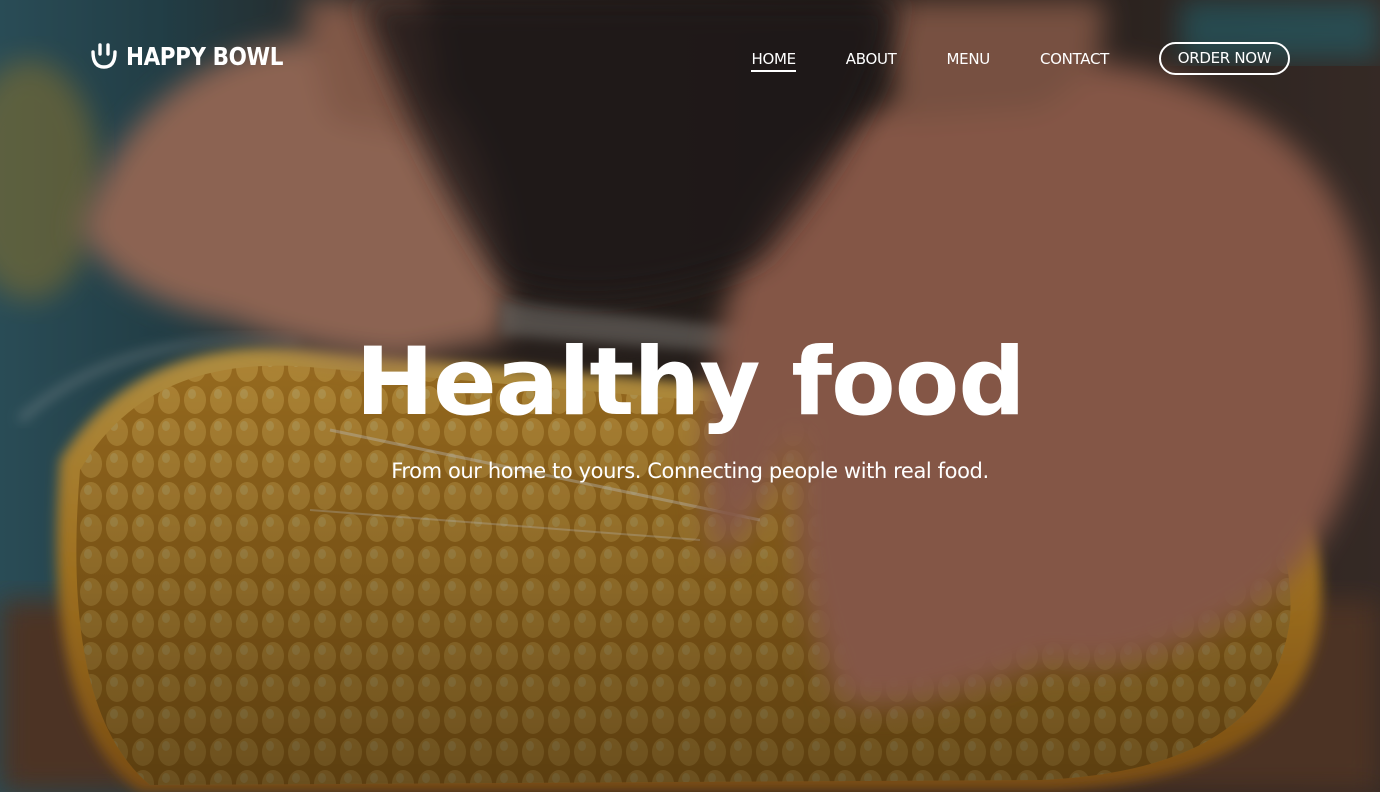 The height and width of the screenshot is (792, 1380). I want to click on nav-item-contact: CONTACT, so click(1074, 58).